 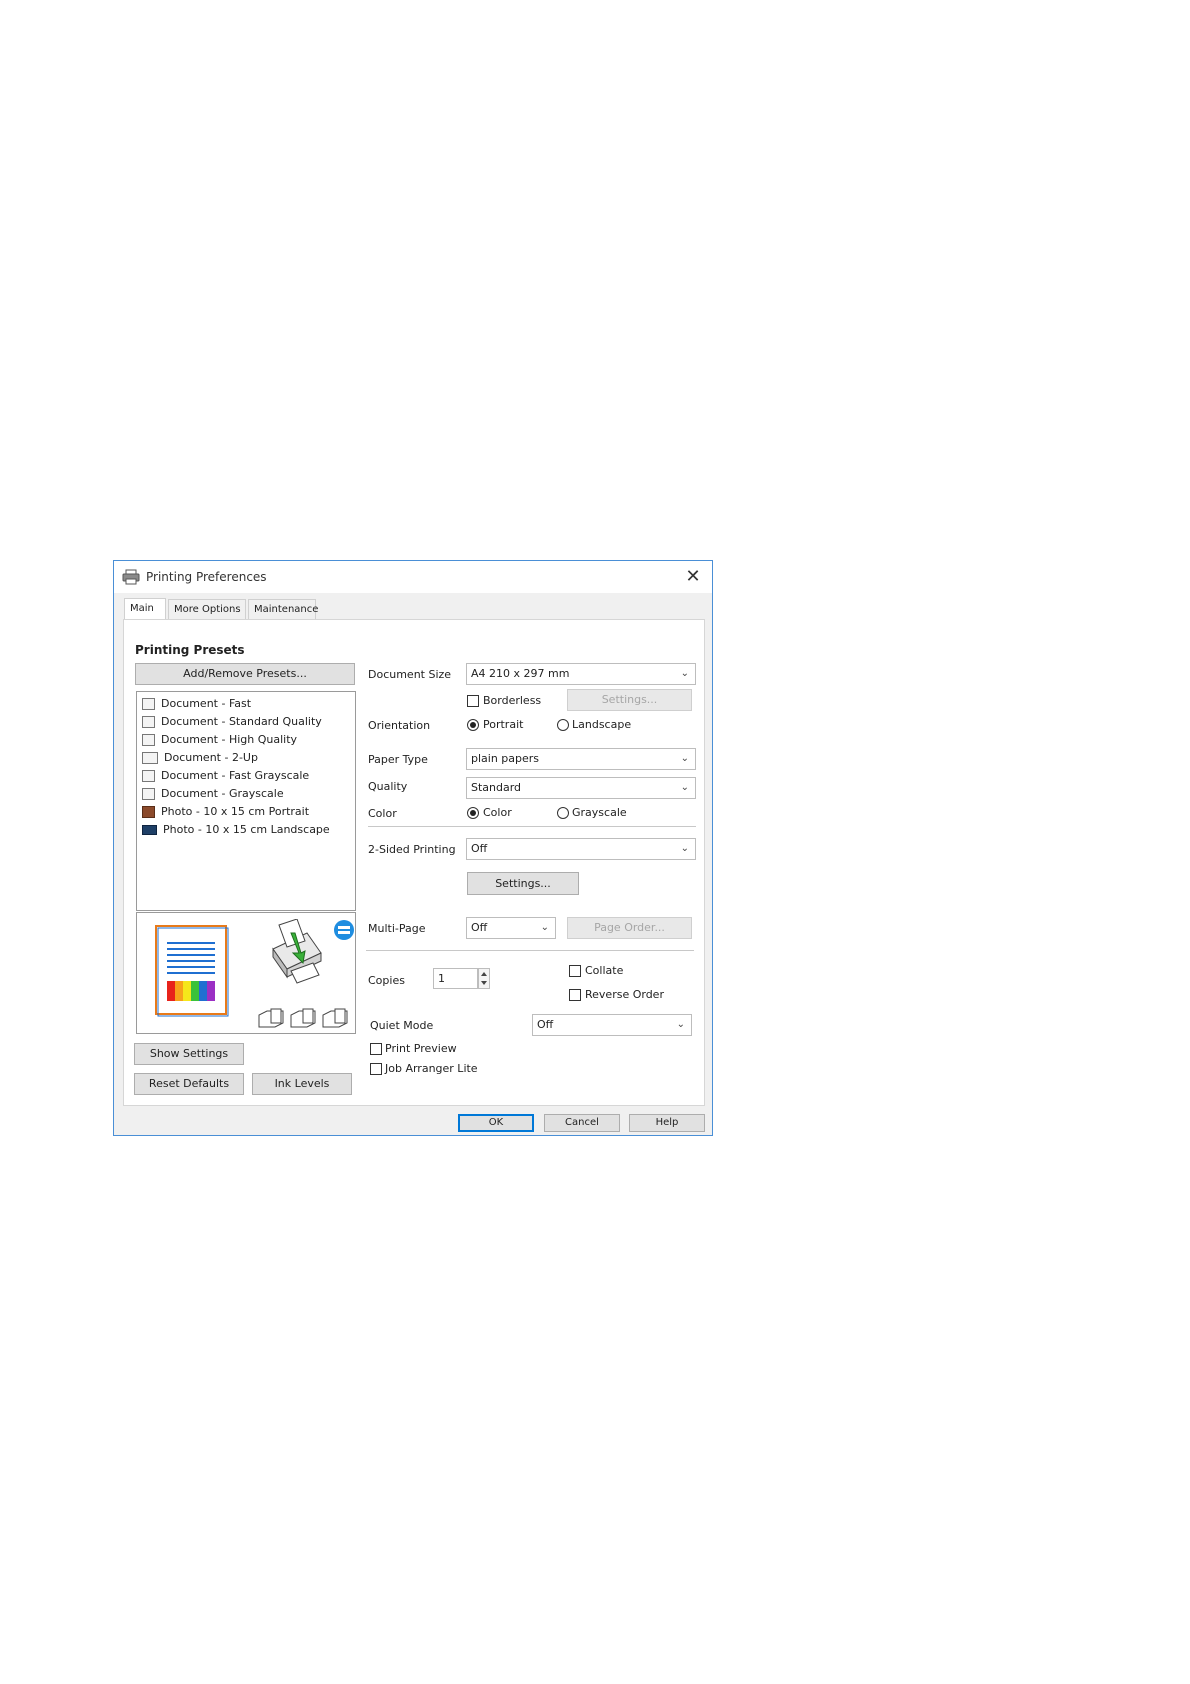 I want to click on tab-maintenance: Maintenance, so click(x=283, y=609).